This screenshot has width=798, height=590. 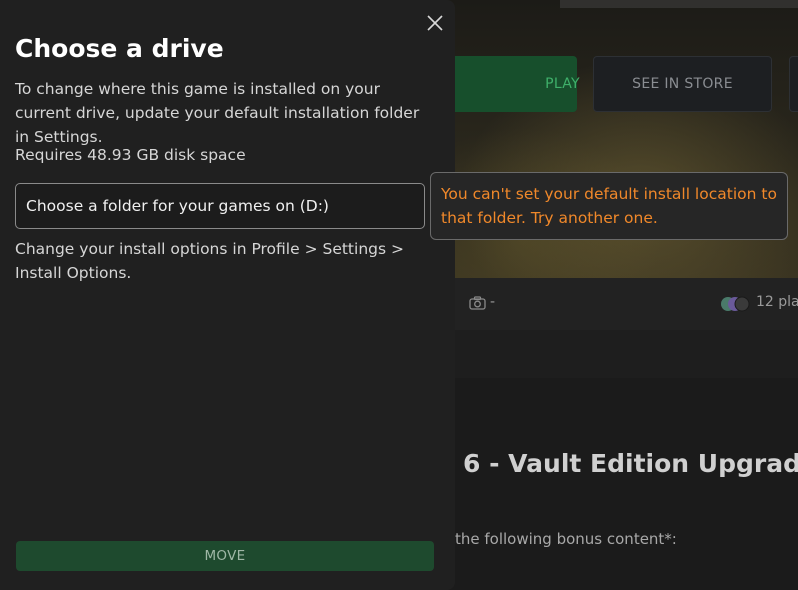 I want to click on disk-space-requirement: Requires 48.93 GB disk space, so click(x=130, y=155).